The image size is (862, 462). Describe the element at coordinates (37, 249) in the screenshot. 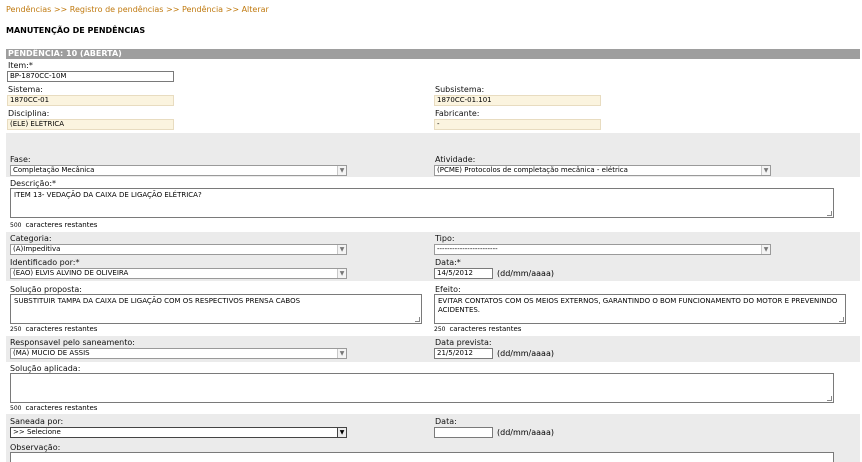

I see `categoria-select-value: (A)Impeditiva` at that location.